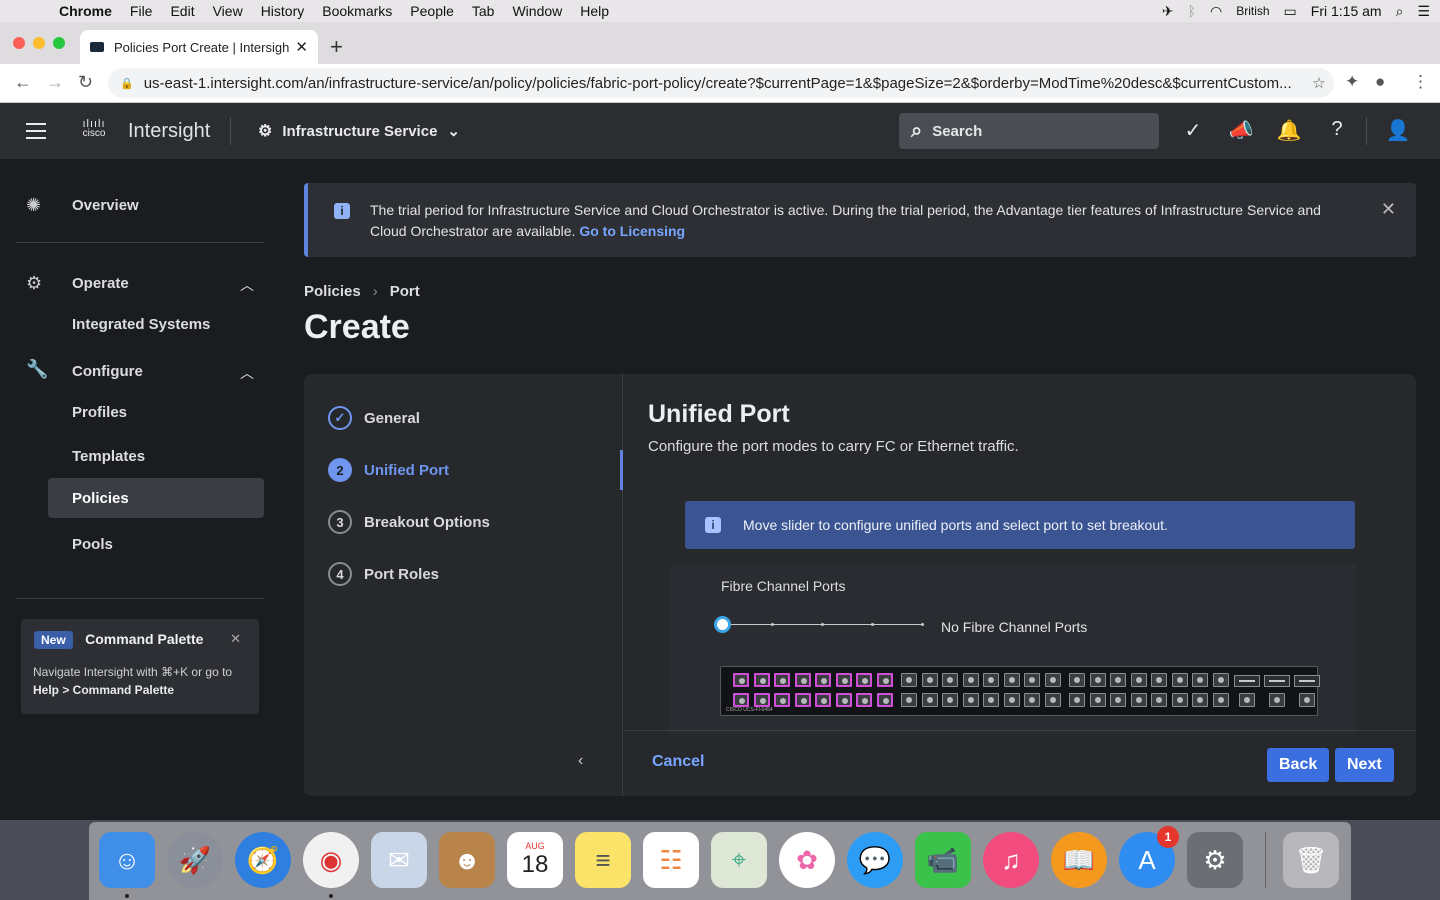 The image size is (1440, 900). Describe the element at coordinates (19, 43) in the screenshot. I see `window-close-button` at that location.